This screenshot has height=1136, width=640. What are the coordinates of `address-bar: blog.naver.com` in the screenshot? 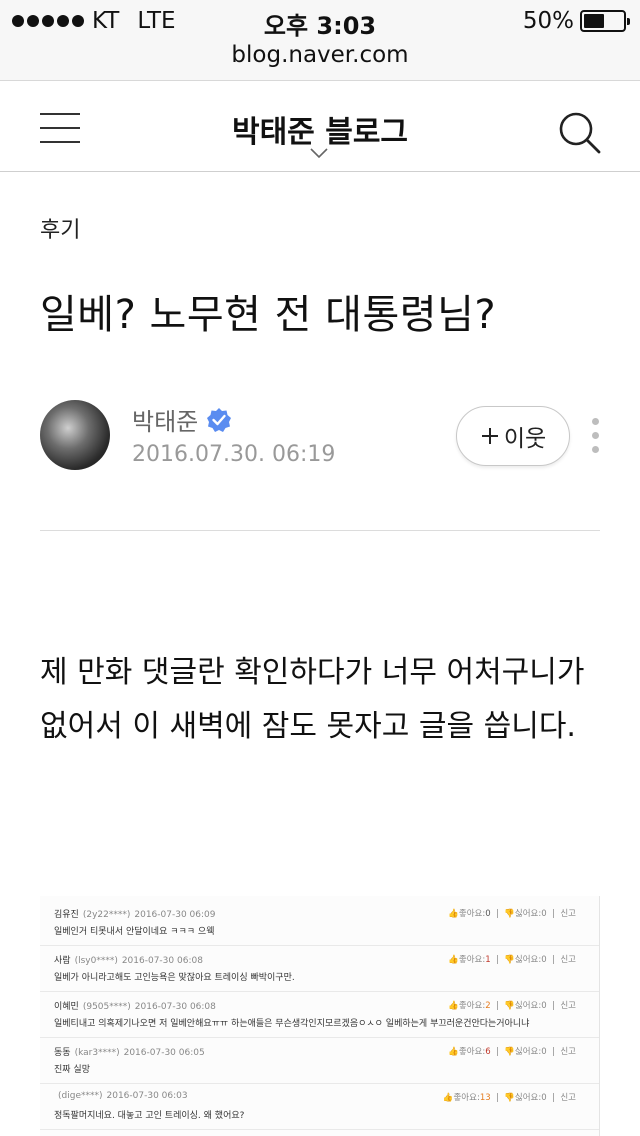 It's located at (320, 55).